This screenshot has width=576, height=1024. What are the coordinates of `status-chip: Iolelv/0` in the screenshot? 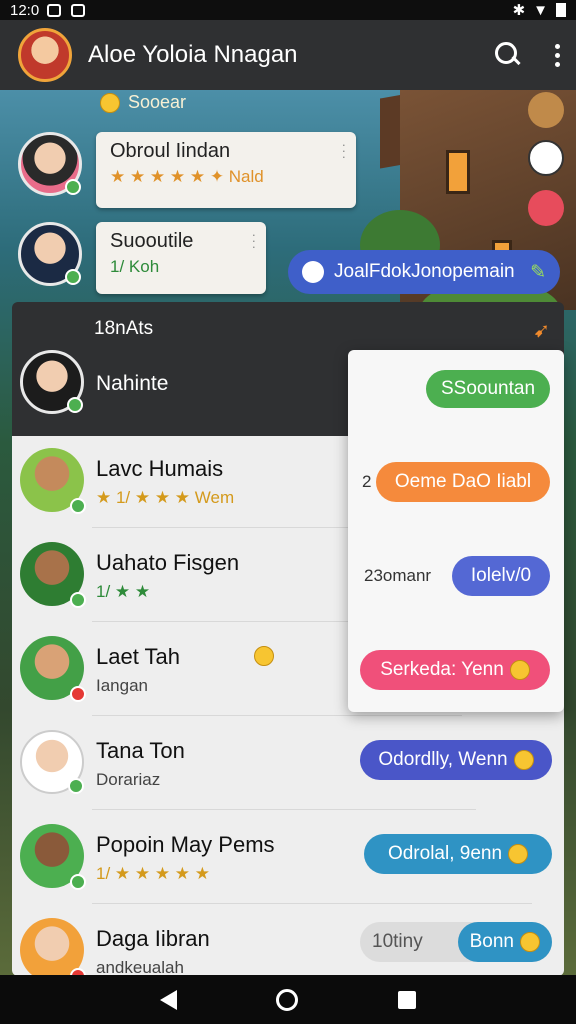 It's located at (501, 576).